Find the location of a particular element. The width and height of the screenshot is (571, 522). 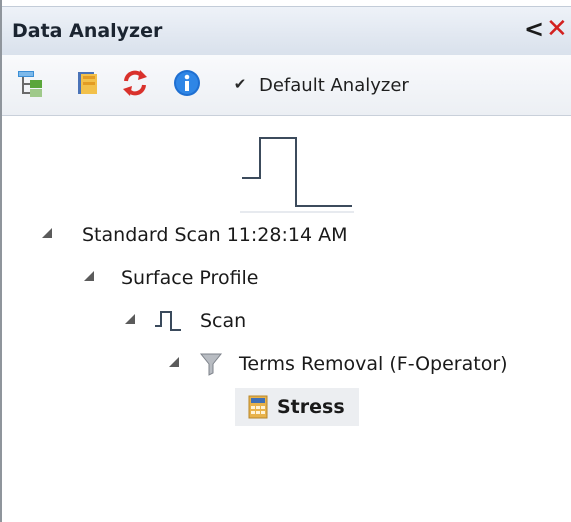

panel-title: Data Analyzer is located at coordinates (87, 31).